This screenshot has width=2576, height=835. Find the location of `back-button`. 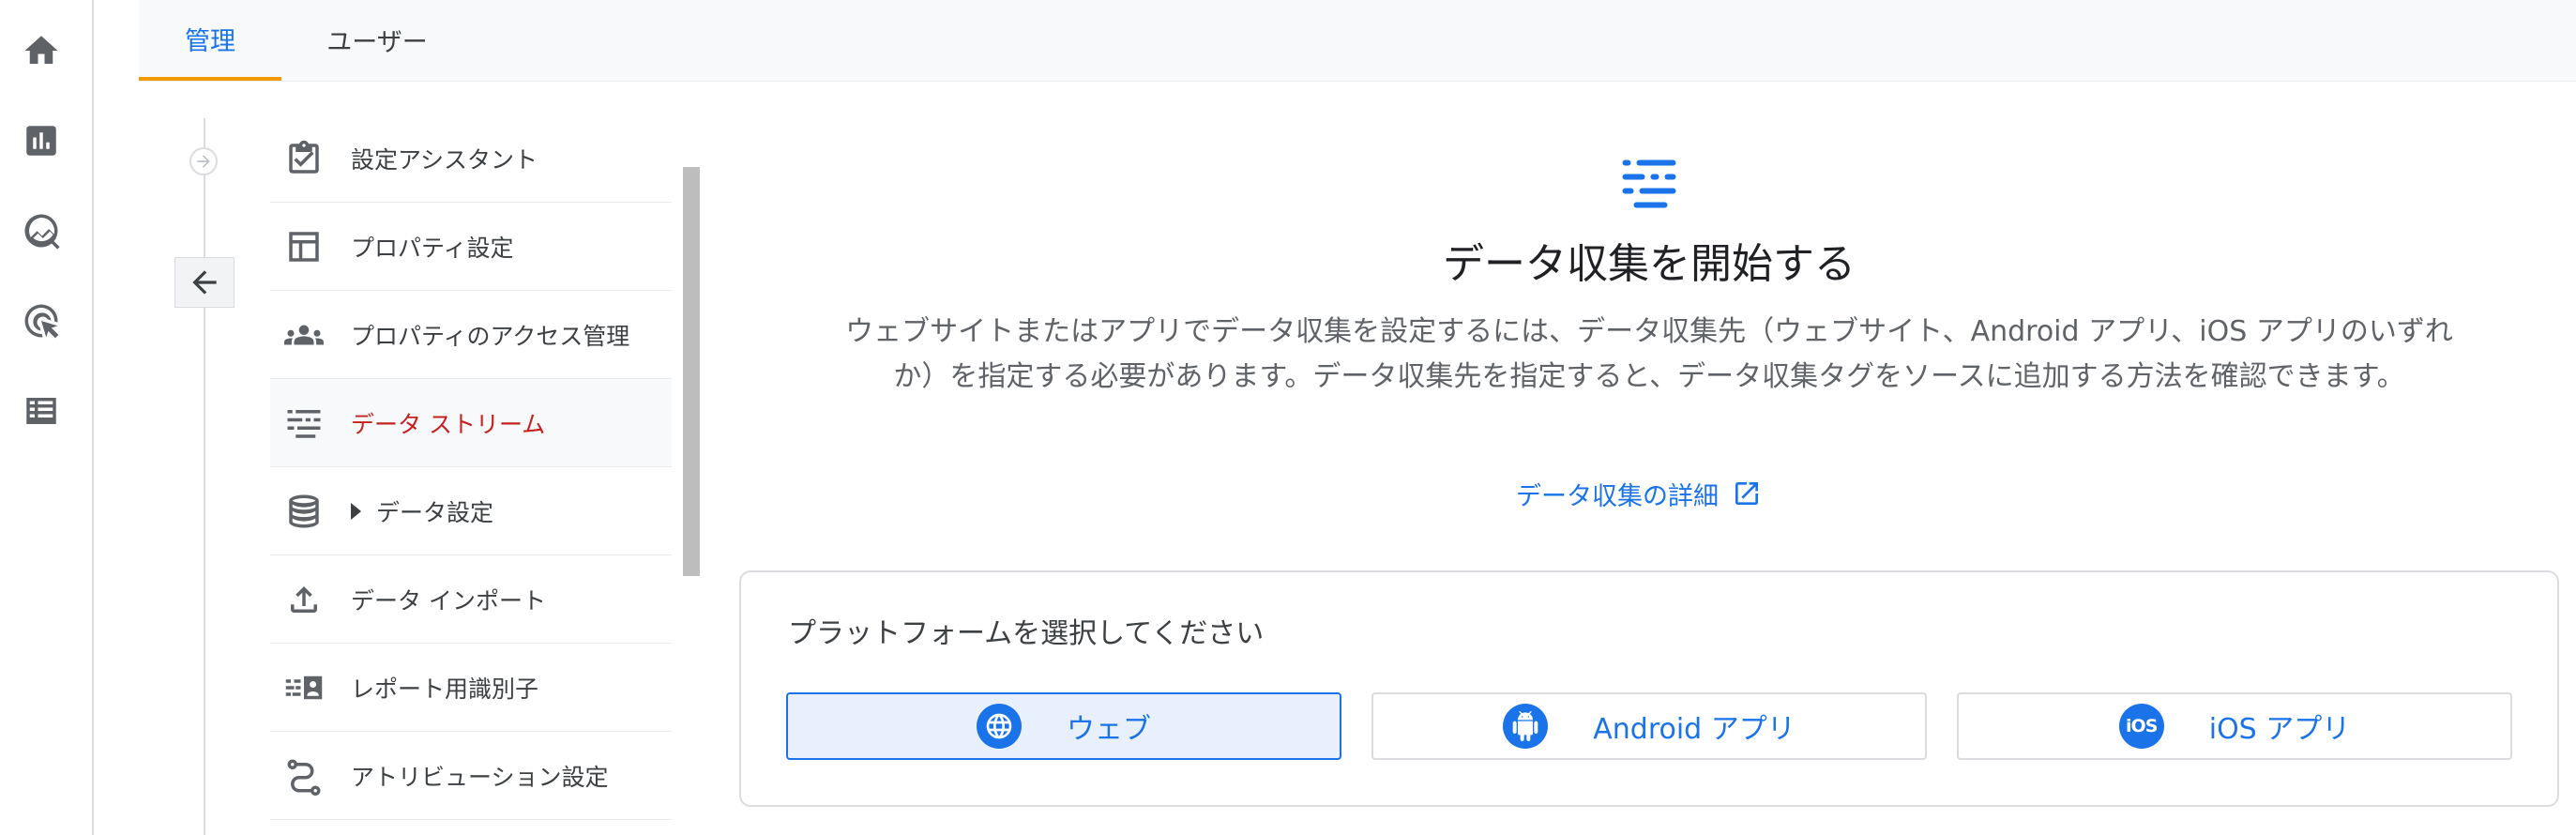

back-button is located at coordinates (204, 282).